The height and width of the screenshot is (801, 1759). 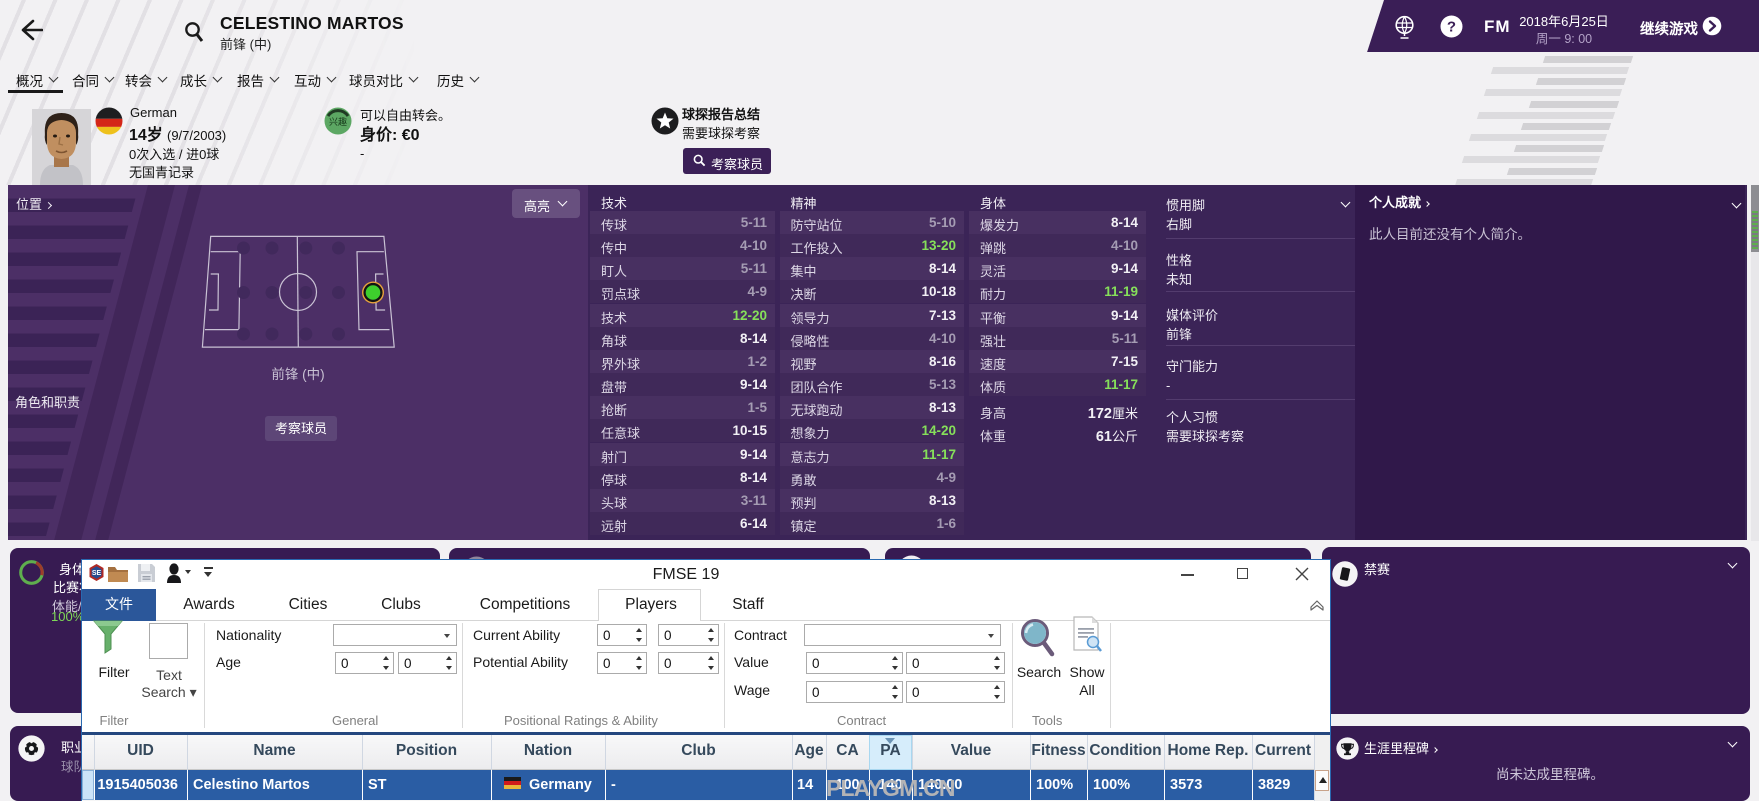 What do you see at coordinates (97, 573) in the screenshot?
I see `svg-text: SE` at bounding box center [97, 573].